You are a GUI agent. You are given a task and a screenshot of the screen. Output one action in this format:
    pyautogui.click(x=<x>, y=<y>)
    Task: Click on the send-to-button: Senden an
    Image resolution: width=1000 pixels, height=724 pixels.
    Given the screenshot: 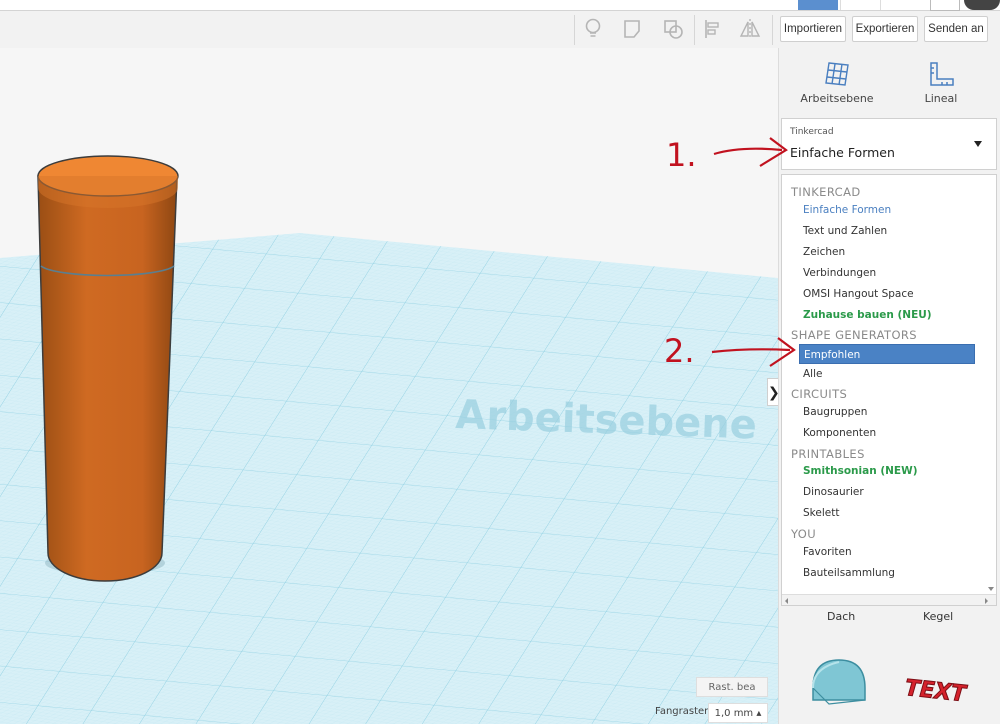 What is the action you would take?
    pyautogui.click(x=956, y=29)
    